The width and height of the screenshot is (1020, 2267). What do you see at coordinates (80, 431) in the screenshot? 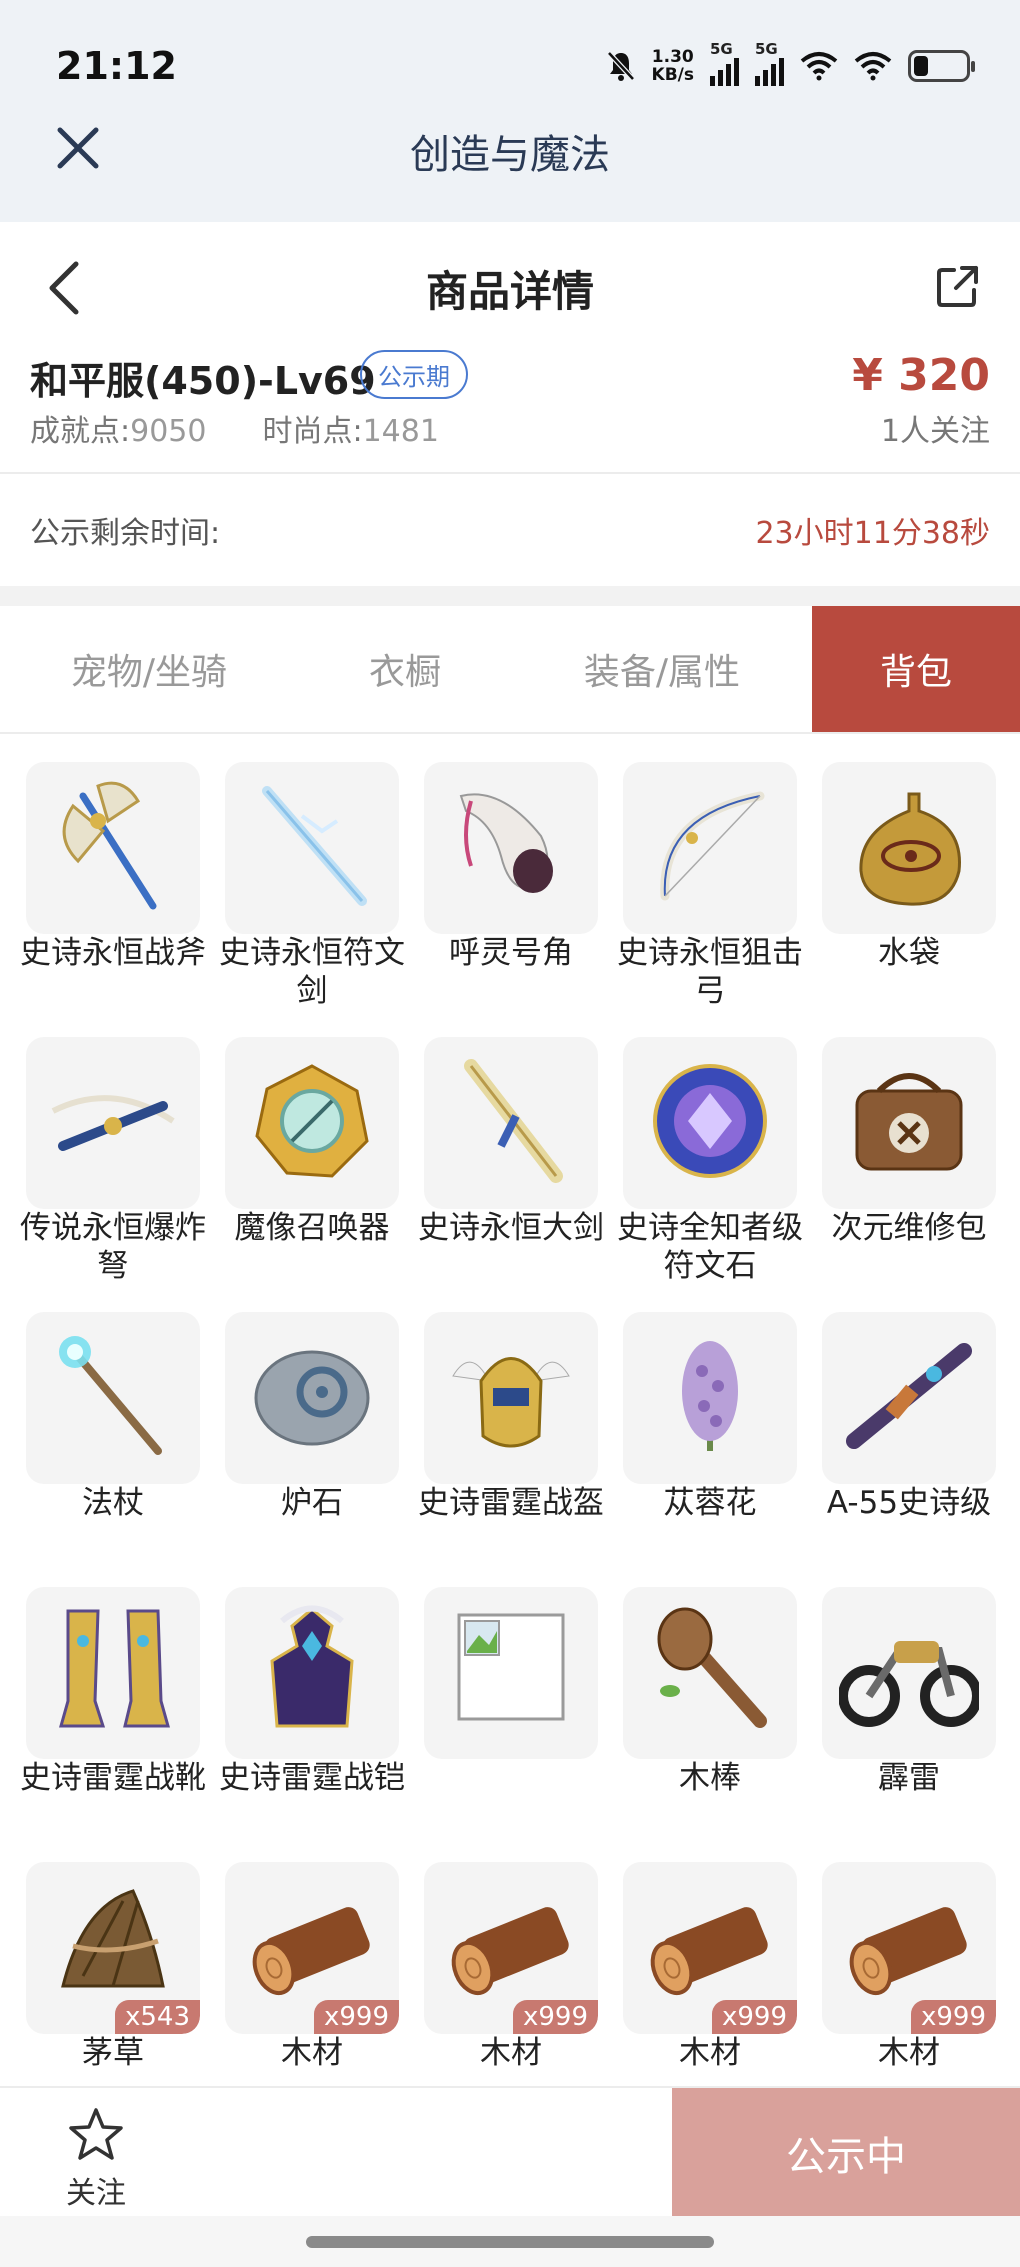
I see `achievement-label: 成就点:` at bounding box center [80, 431].